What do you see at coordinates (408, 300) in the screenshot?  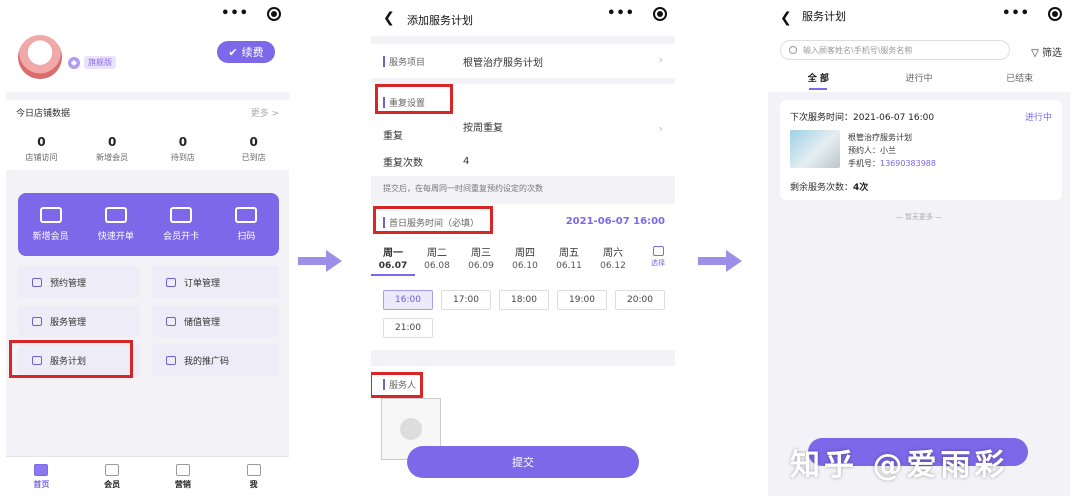 I see `time-slot: 16:00` at bounding box center [408, 300].